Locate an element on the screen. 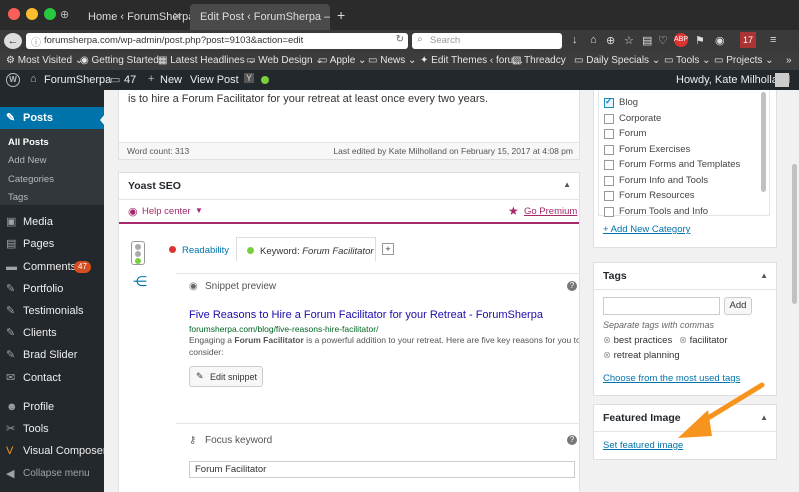  search-input: ⌕ Search is located at coordinates (487, 41).